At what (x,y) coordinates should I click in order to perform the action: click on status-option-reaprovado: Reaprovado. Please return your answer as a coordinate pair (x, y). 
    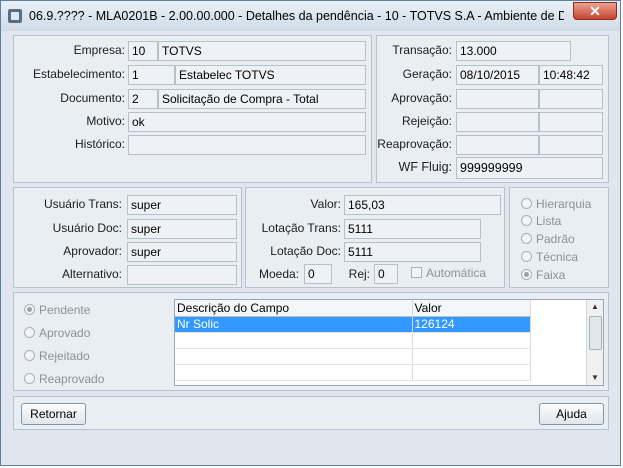
    Looking at the image, I should click on (64, 379).